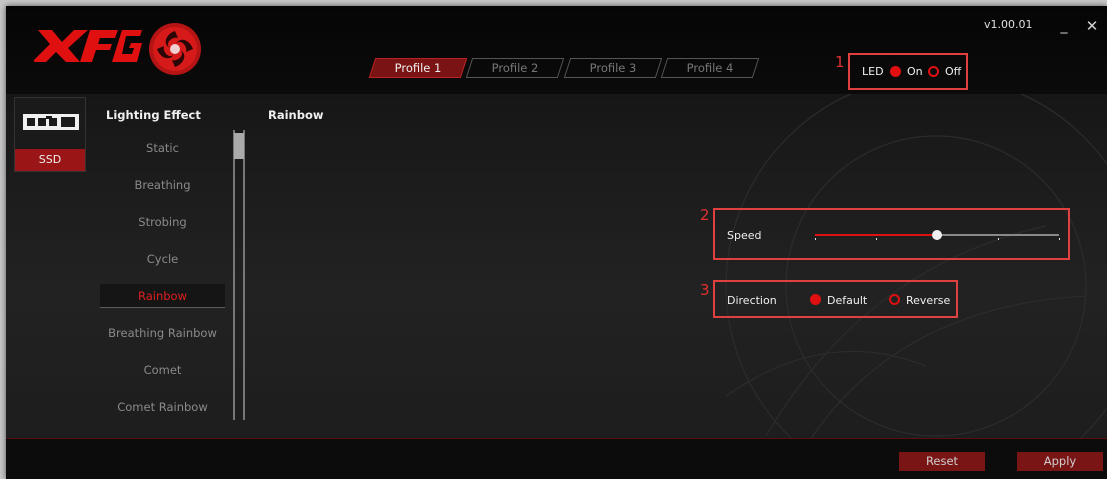 The width and height of the screenshot is (1107, 479). I want to click on led-off-label: Off, so click(953, 71).